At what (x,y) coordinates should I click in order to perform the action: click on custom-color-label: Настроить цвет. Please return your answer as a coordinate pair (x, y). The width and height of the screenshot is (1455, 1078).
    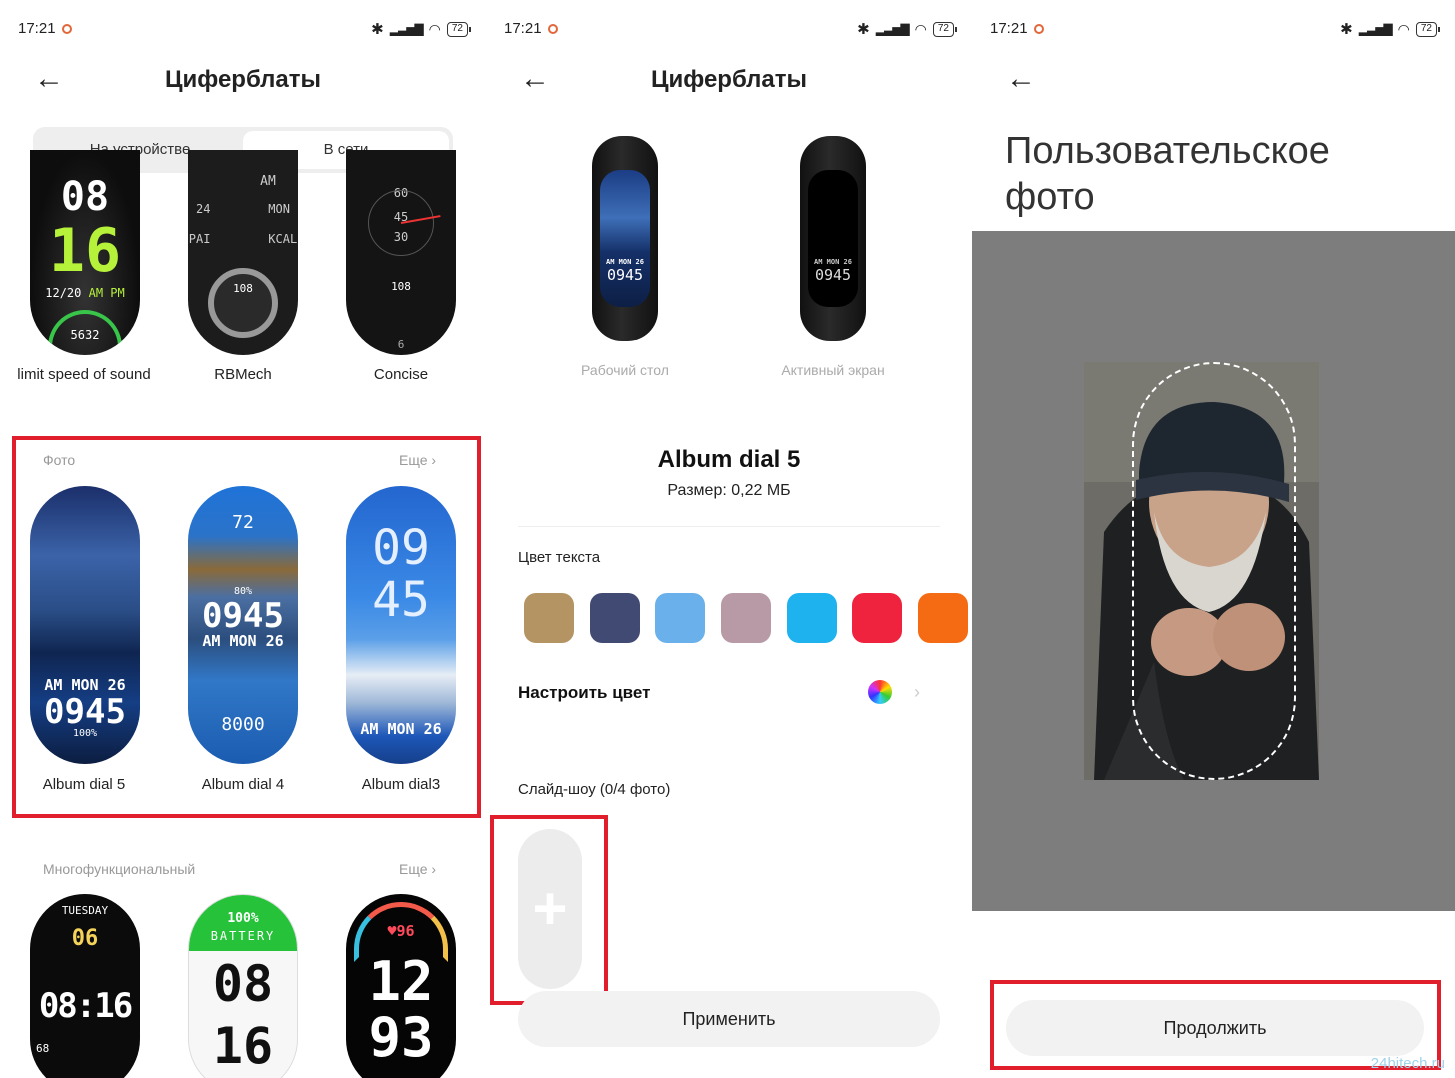
    Looking at the image, I should click on (584, 693).